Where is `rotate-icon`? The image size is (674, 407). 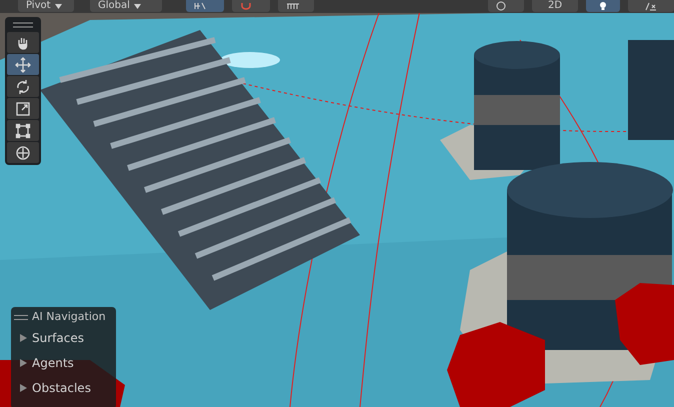 rotate-icon is located at coordinates (23, 86).